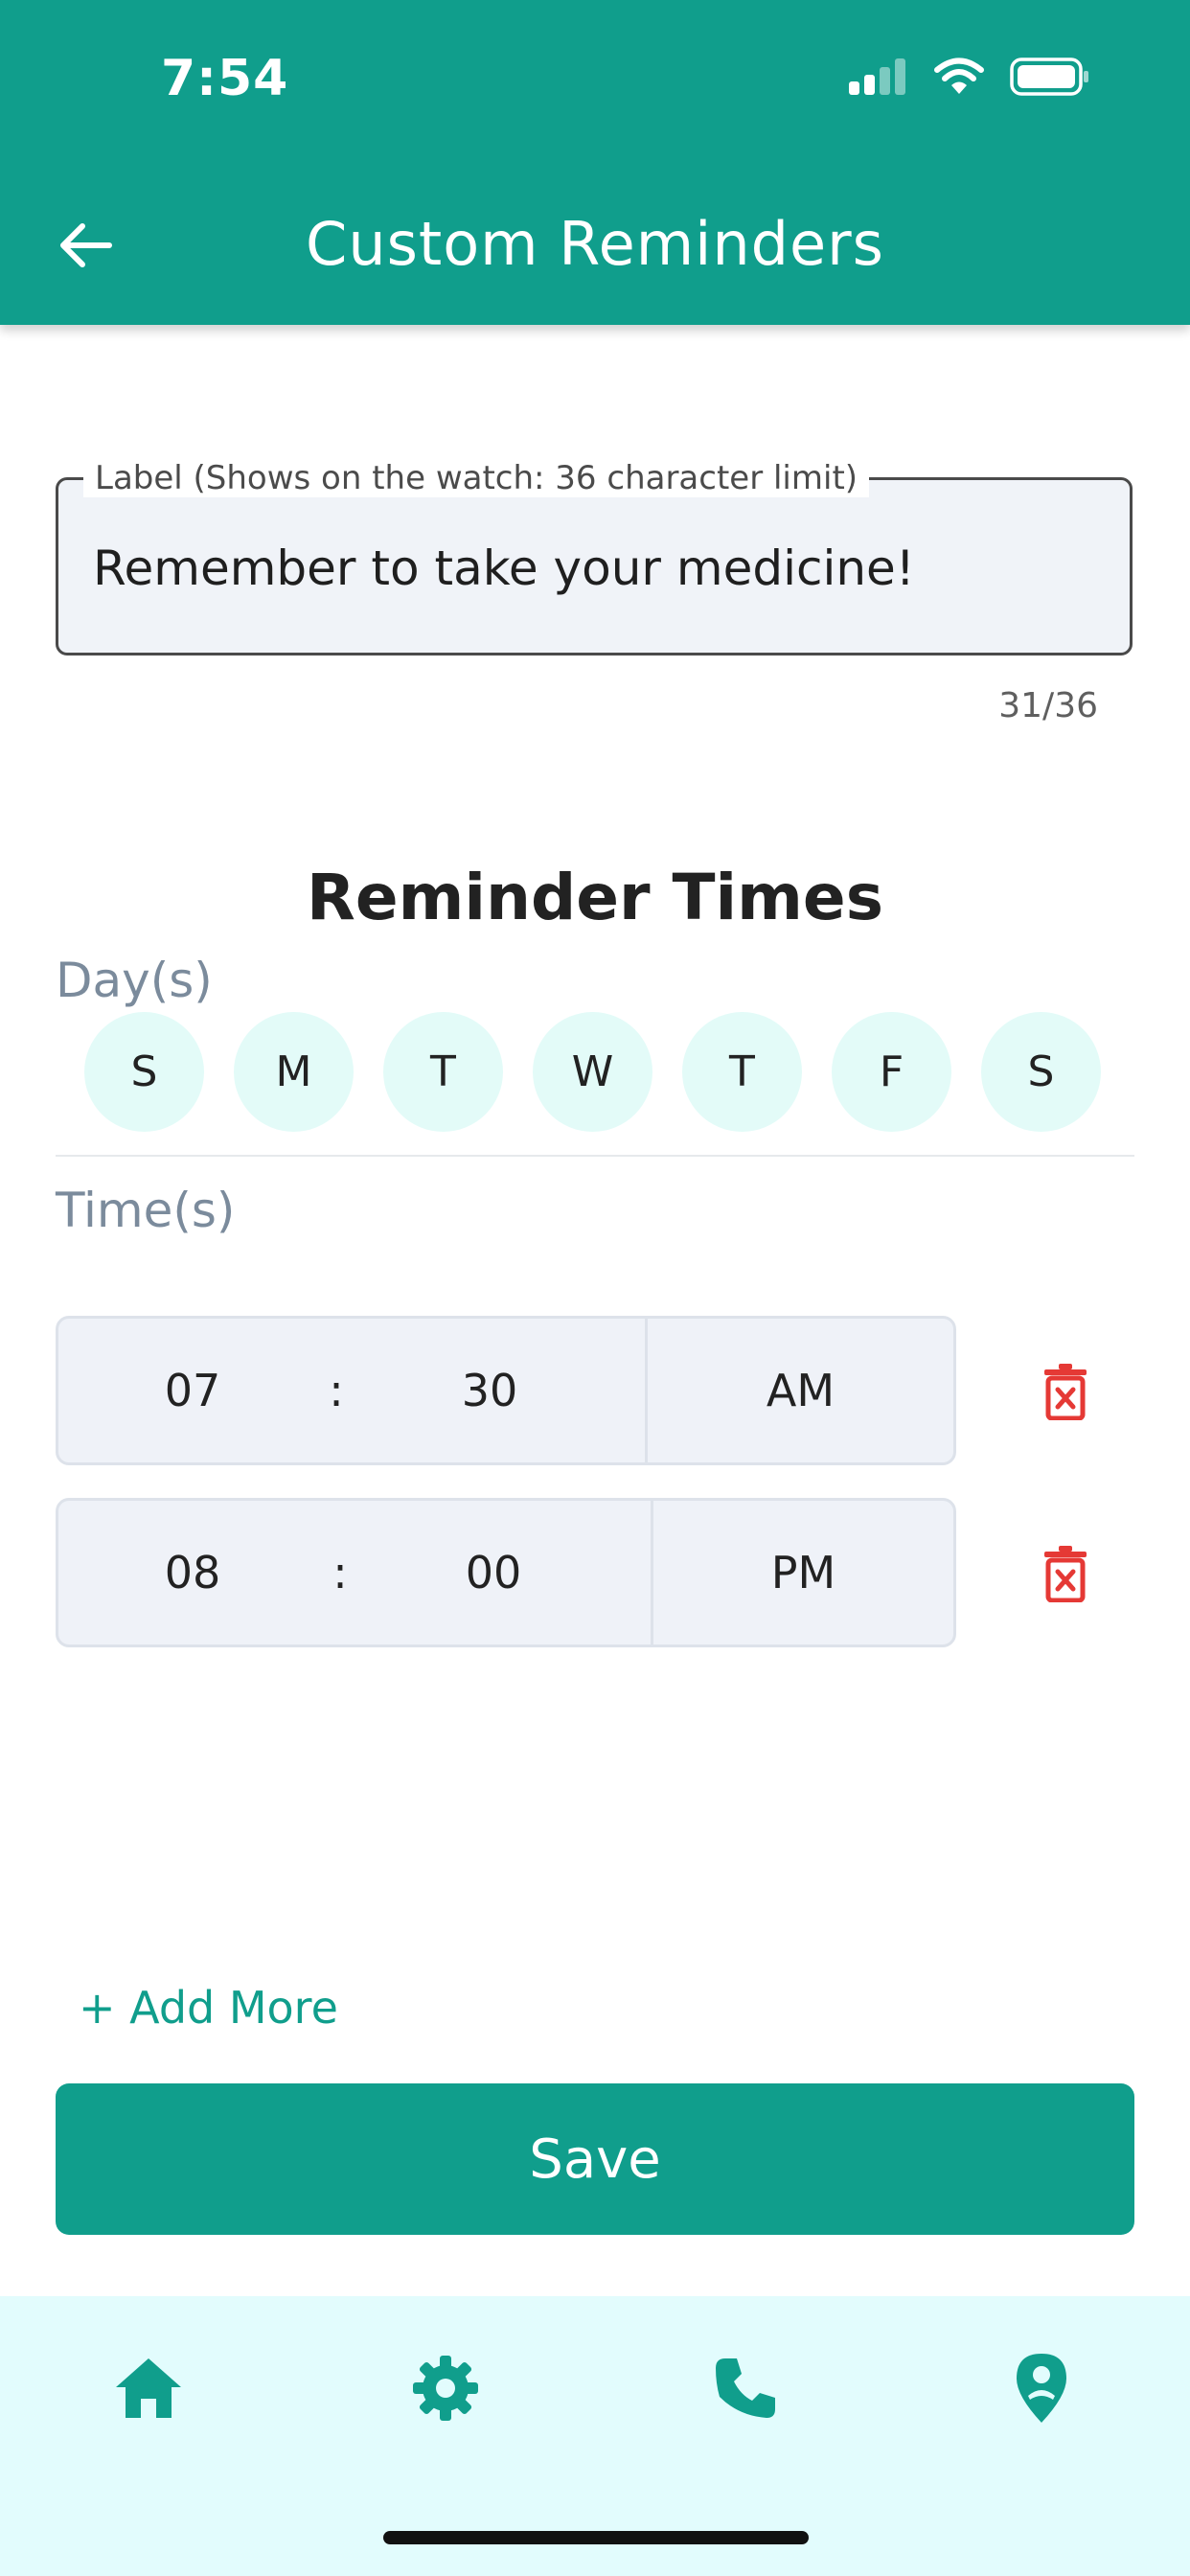  Describe the element at coordinates (595, 162) in the screenshot. I see `app-header: 7:54 Custom Reminders` at that location.